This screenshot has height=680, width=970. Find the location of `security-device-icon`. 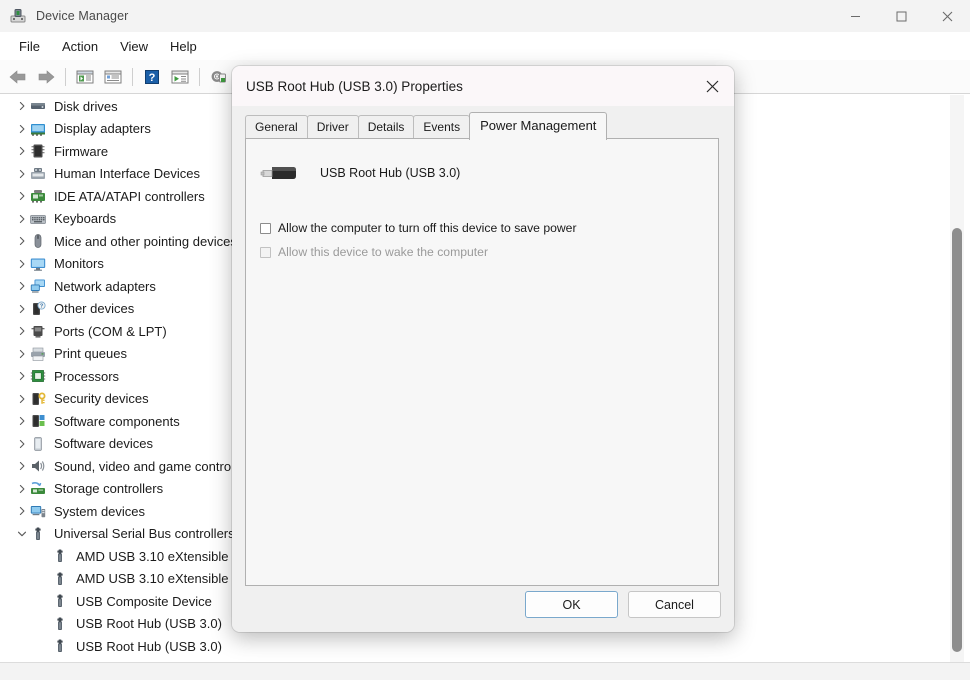

security-device-icon is located at coordinates (38, 399).